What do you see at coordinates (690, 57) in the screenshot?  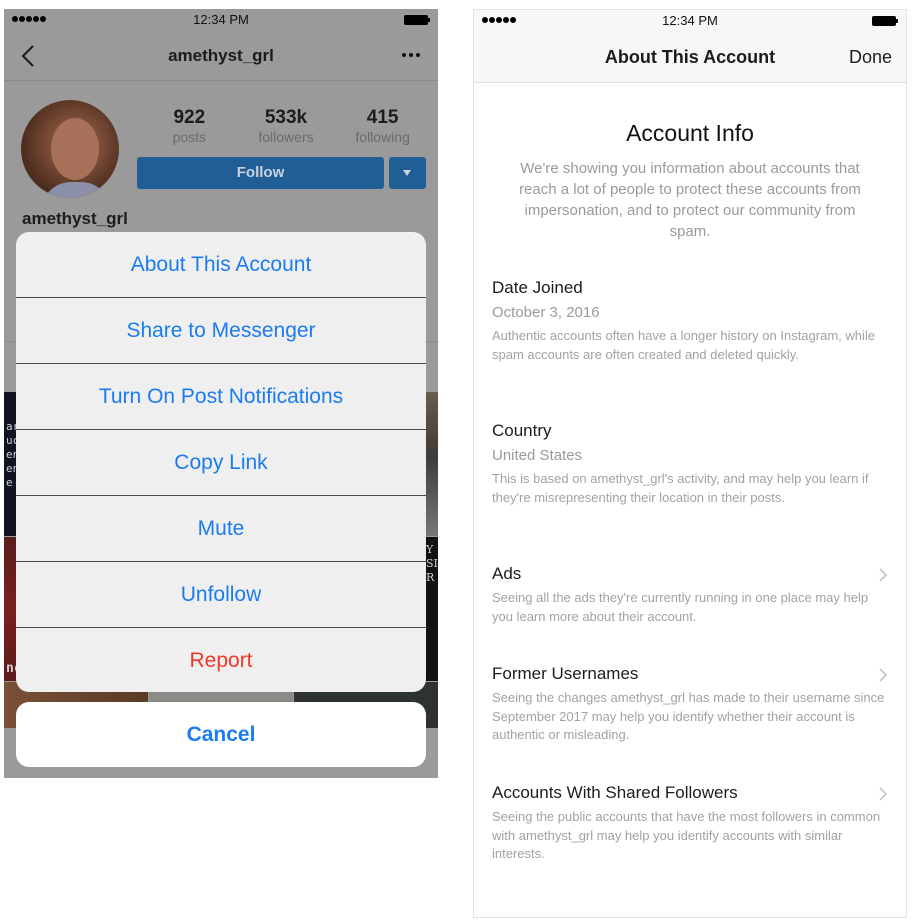 I see `about-nav-title: About This Account` at bounding box center [690, 57].